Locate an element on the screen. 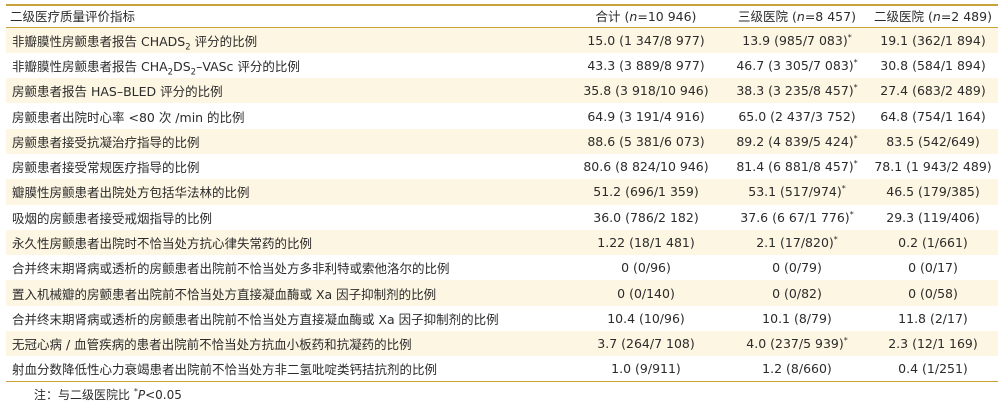  row-total: 1.22 (18/1 481) is located at coordinates (646, 243).